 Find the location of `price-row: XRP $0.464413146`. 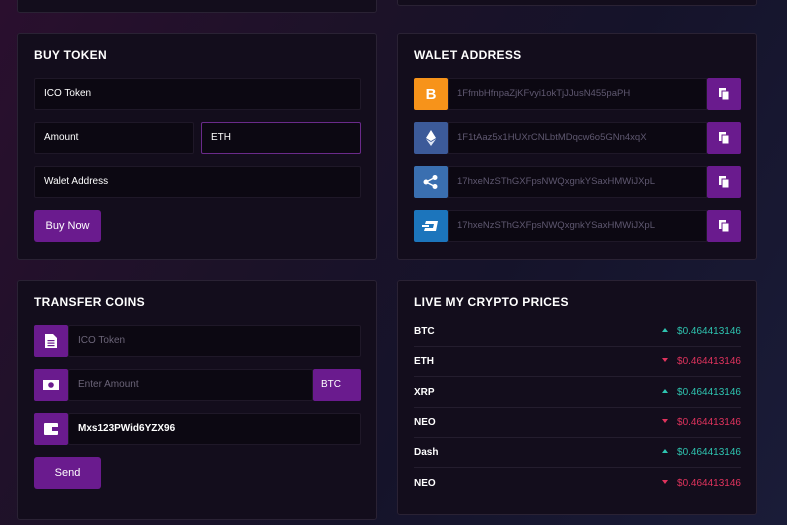

price-row: XRP $0.464413146 is located at coordinates (577, 393).